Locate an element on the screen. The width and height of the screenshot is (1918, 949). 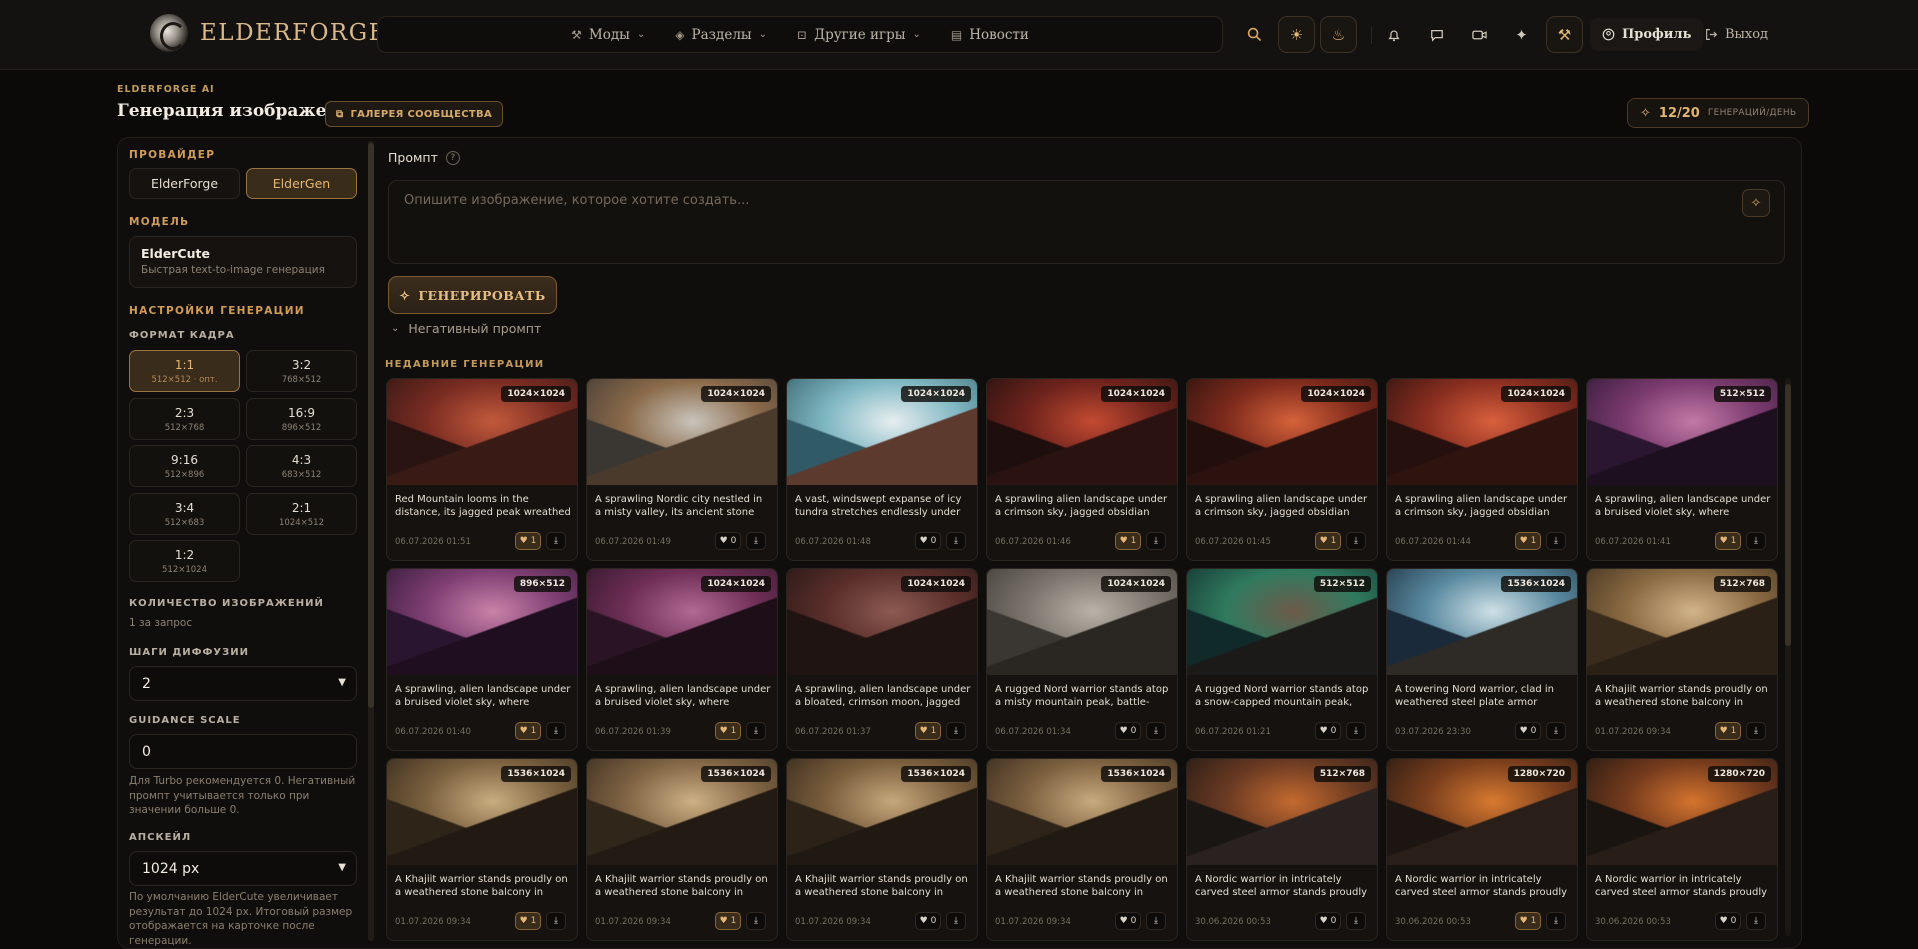
nav-item-other-games: ⊡ Другие игры ⌄ is located at coordinates (859, 35).